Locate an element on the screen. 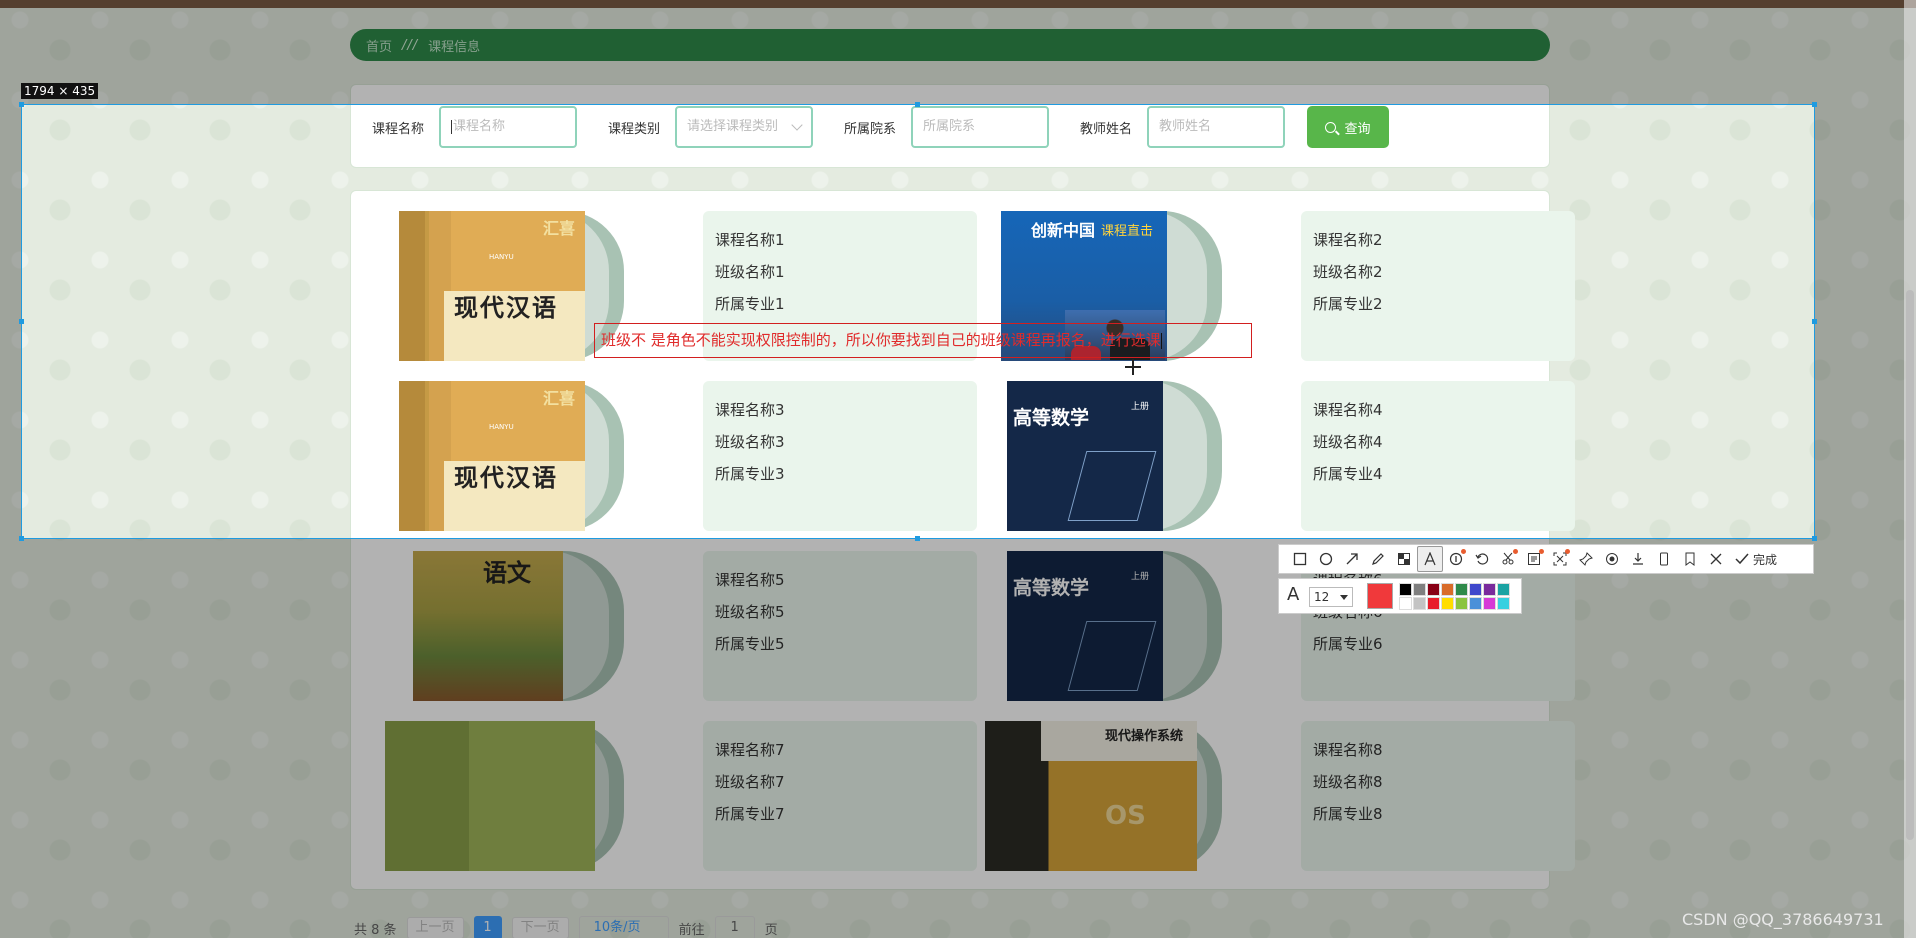 The height and width of the screenshot is (938, 1916). done-label: 完成 is located at coordinates (1765, 559).